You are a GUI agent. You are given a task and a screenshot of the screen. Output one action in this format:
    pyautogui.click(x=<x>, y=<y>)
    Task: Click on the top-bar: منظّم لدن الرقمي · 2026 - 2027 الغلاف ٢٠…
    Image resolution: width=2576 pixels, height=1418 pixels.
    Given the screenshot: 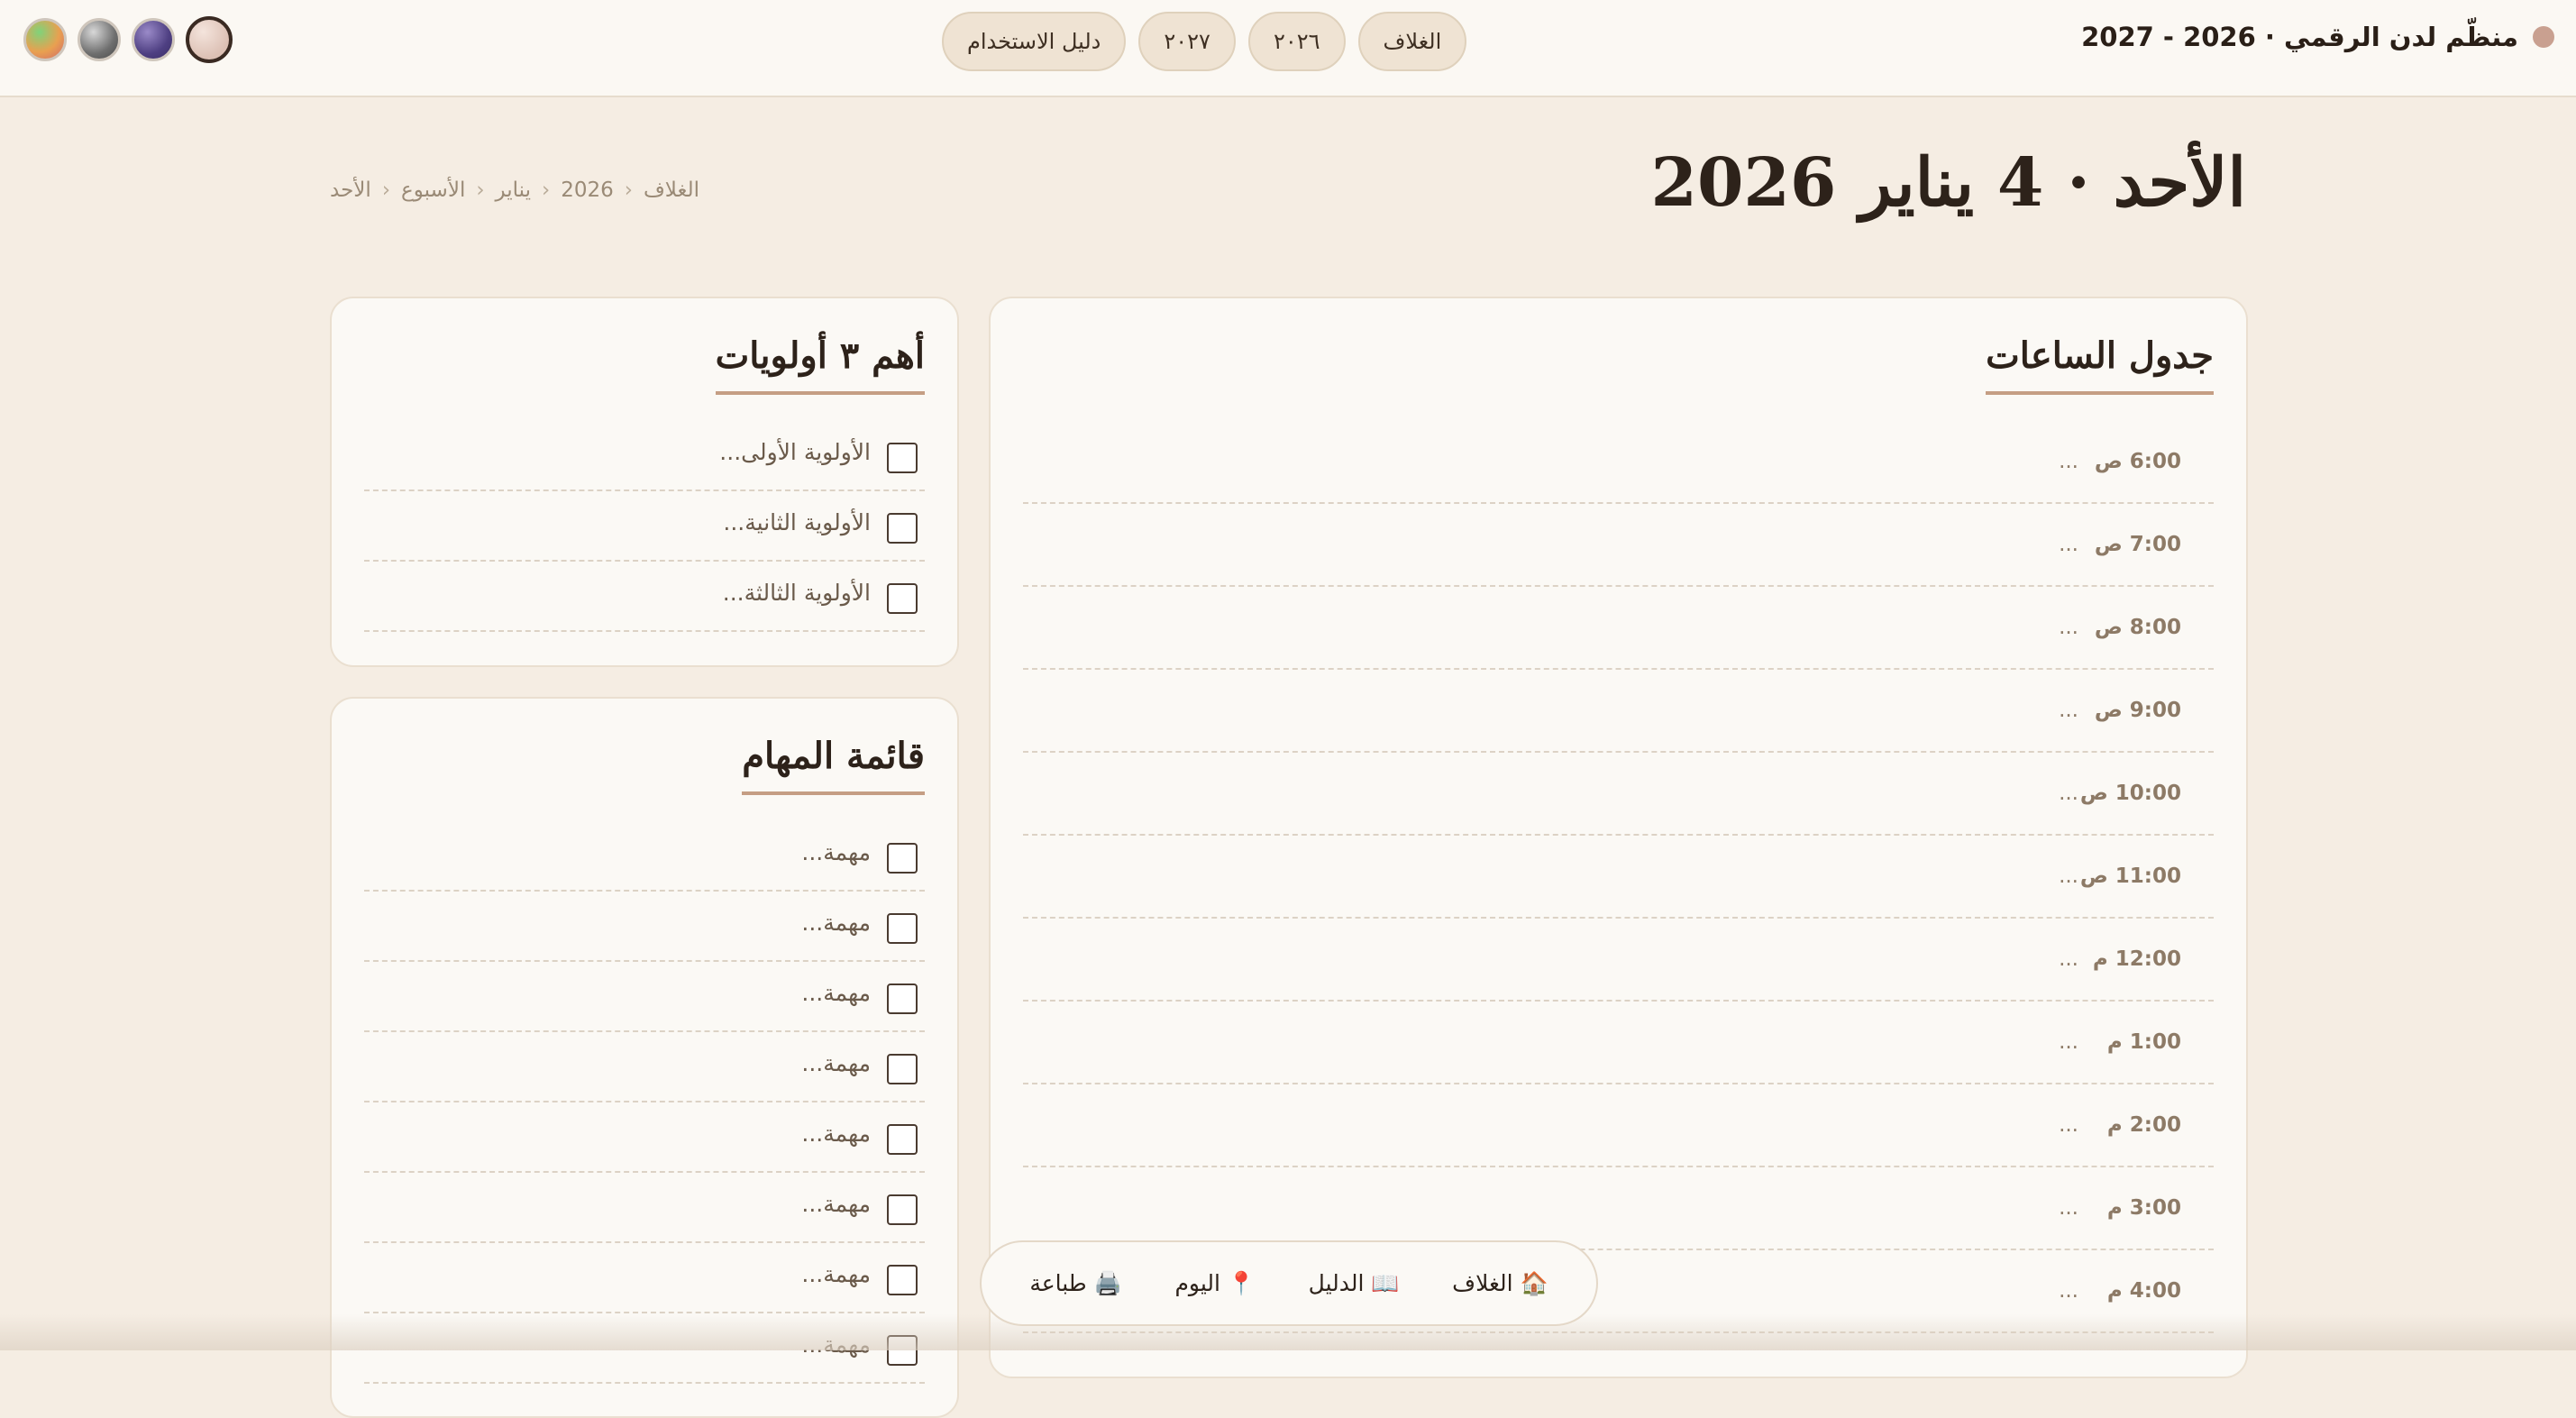 What is the action you would take?
    pyautogui.click(x=1288, y=48)
    